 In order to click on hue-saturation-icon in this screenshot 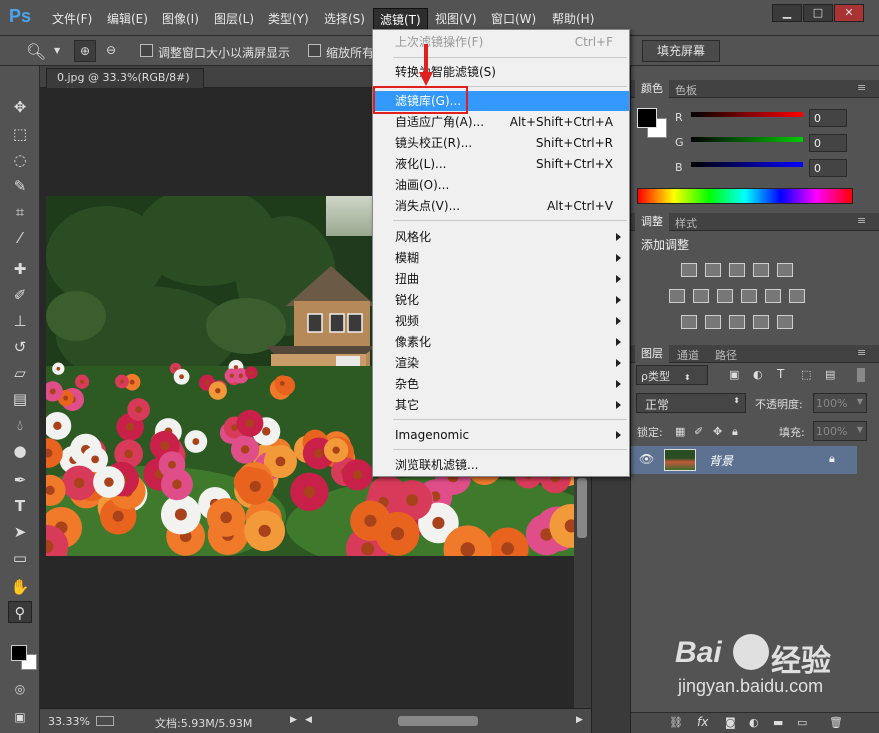, I will do `click(677, 296)`.